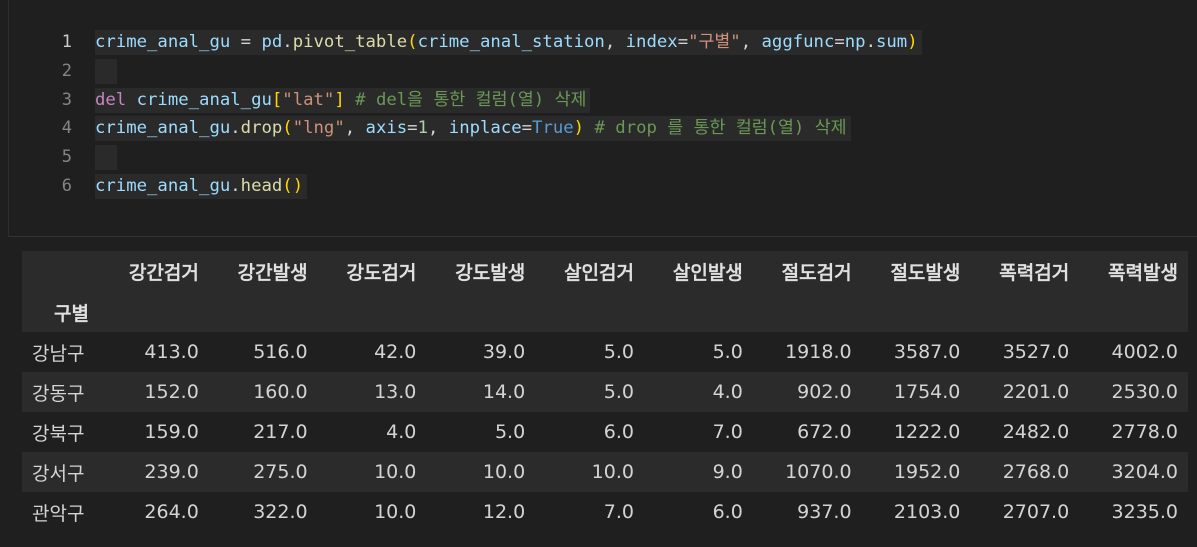 The image size is (1197, 547). I want to click on table-cell: 2103.0, so click(927, 512).